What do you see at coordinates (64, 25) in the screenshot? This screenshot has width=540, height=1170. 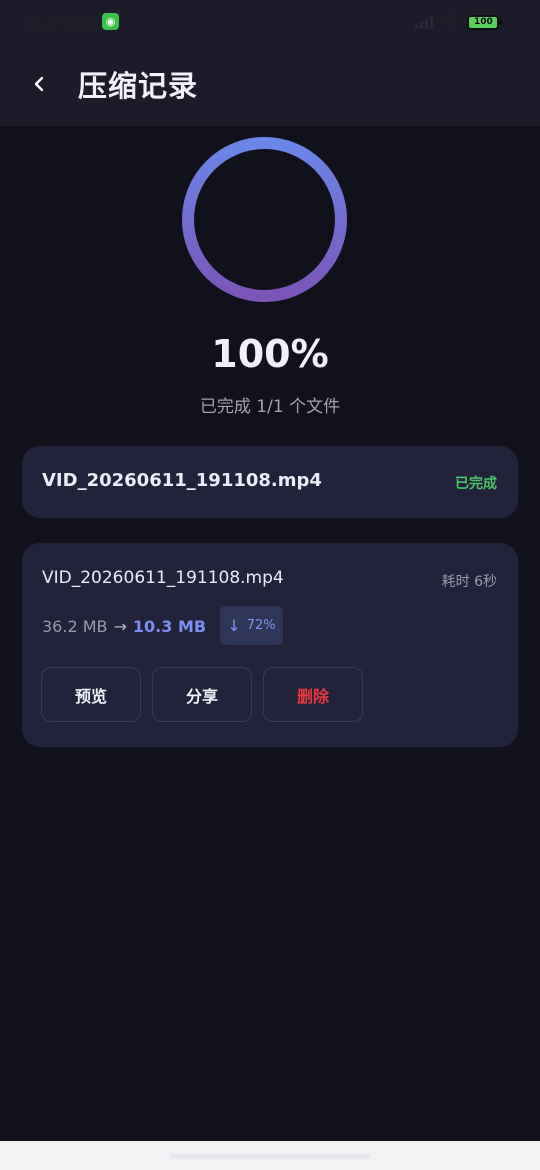 I see `status-time: 晚上7:09` at bounding box center [64, 25].